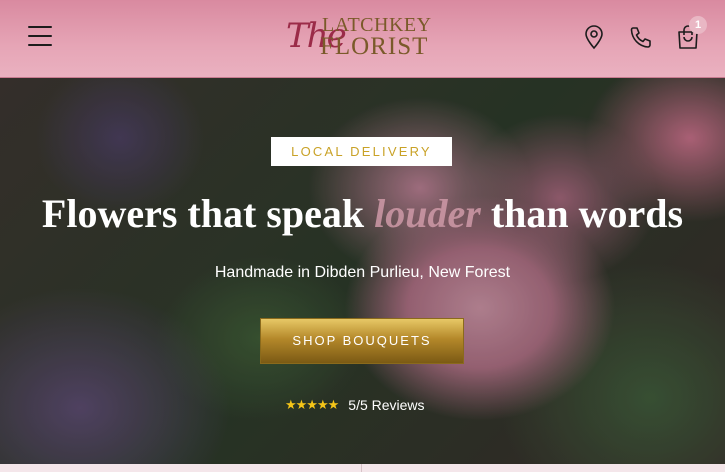 The height and width of the screenshot is (472, 725). I want to click on headline-accent-word: louder, so click(427, 213).